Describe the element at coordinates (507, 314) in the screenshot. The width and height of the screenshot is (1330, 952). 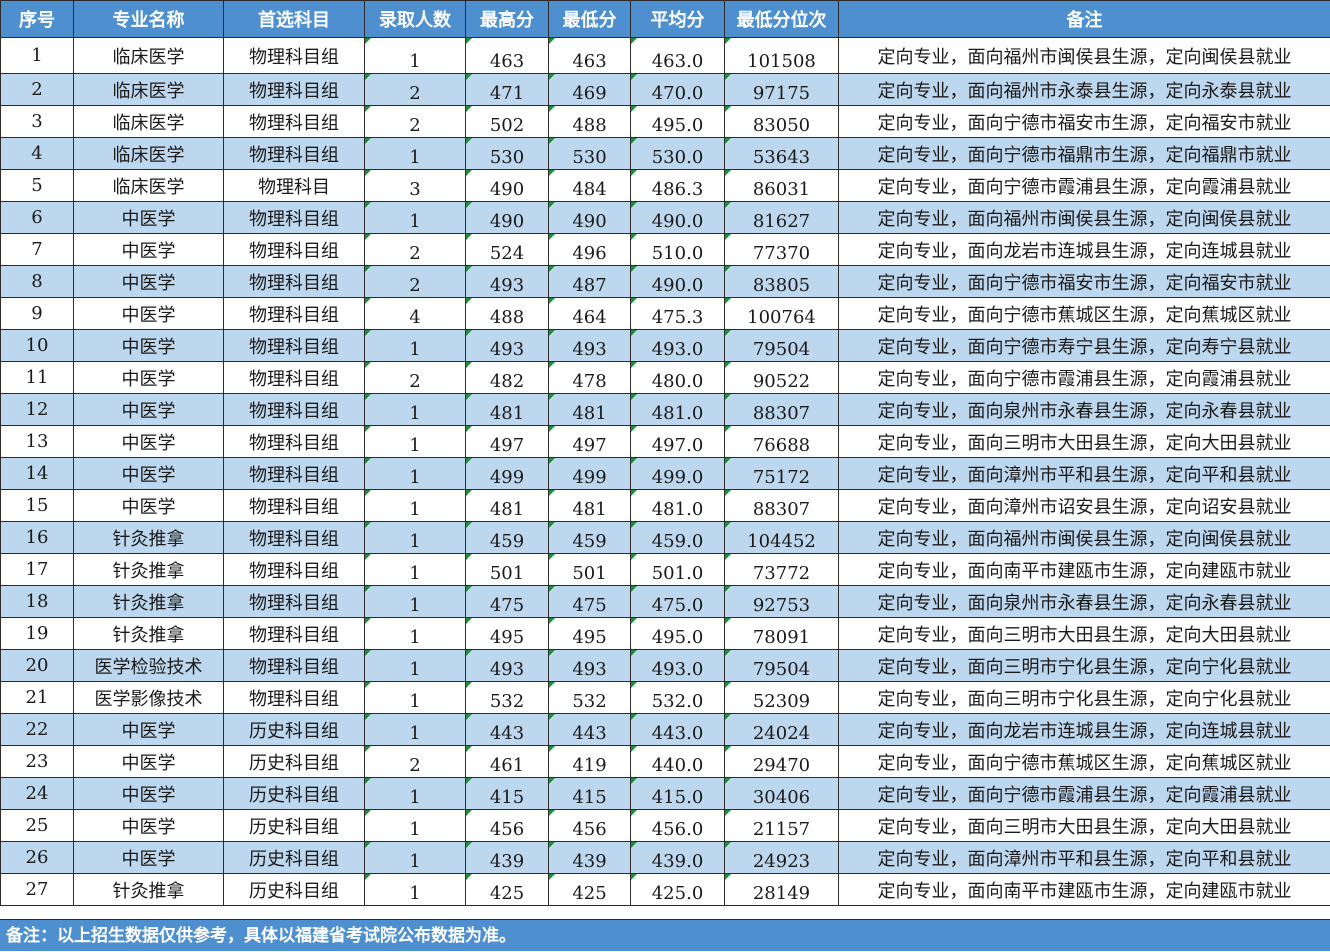
I see `cell-max: 488` at that location.